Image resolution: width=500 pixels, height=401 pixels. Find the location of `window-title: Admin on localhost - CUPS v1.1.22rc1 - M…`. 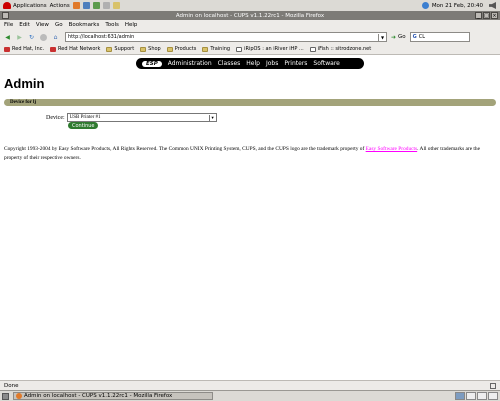

window-title: Admin on localhost - CUPS v1.1.22rc1 - M… is located at coordinates (250, 15).